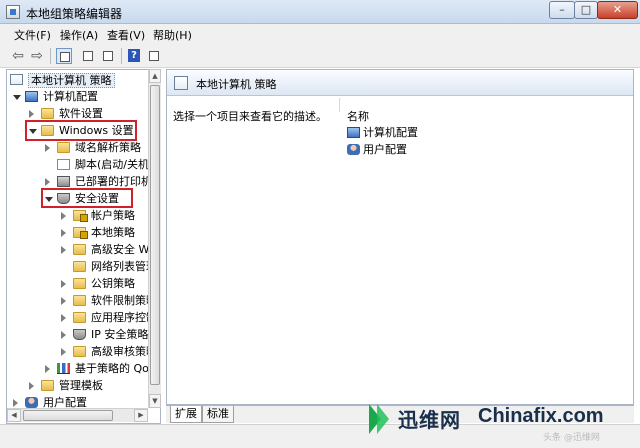 The width and height of the screenshot is (640, 448). What do you see at coordinates (186, 414) in the screenshot?
I see `tab-extended: 扩展` at bounding box center [186, 414].